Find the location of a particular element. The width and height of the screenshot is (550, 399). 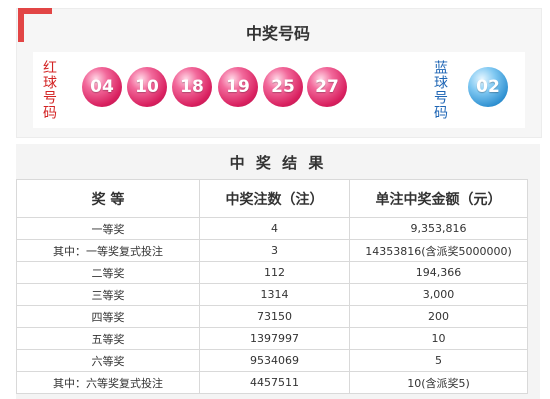

red-ball: 04 is located at coordinates (102, 87).